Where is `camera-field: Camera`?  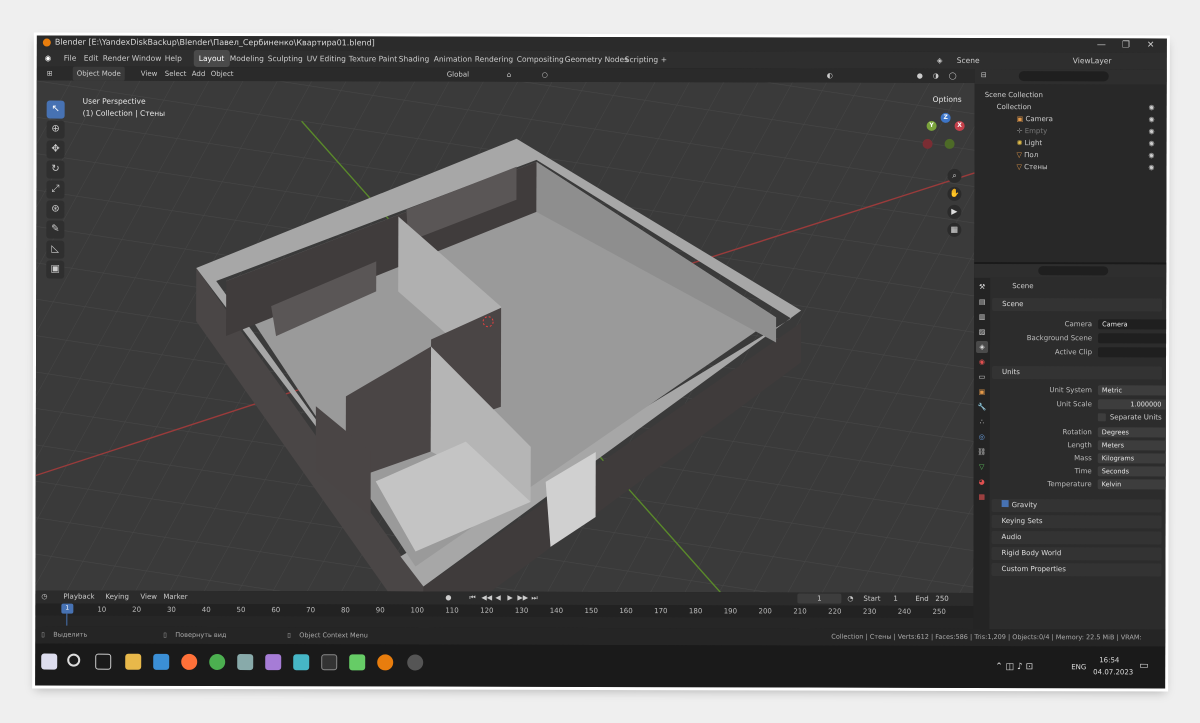
camera-field: Camera is located at coordinates (1132, 324).